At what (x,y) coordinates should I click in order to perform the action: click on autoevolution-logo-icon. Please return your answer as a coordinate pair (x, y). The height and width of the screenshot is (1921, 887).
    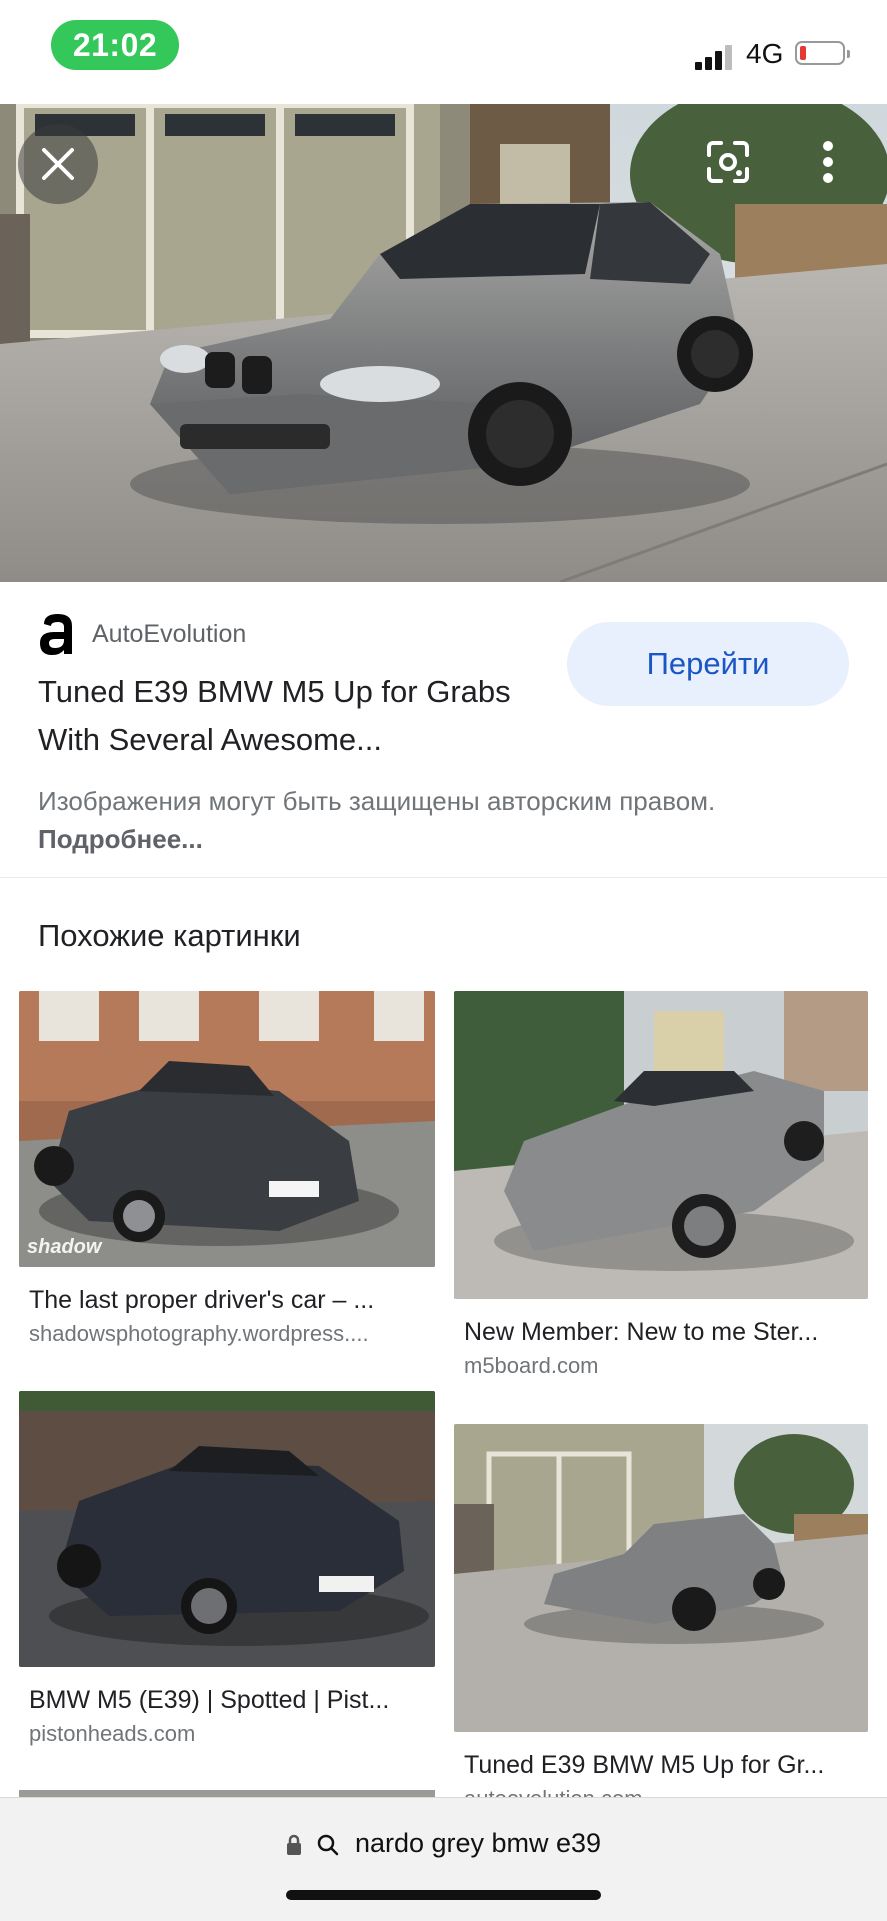
    Looking at the image, I should click on (56, 634).